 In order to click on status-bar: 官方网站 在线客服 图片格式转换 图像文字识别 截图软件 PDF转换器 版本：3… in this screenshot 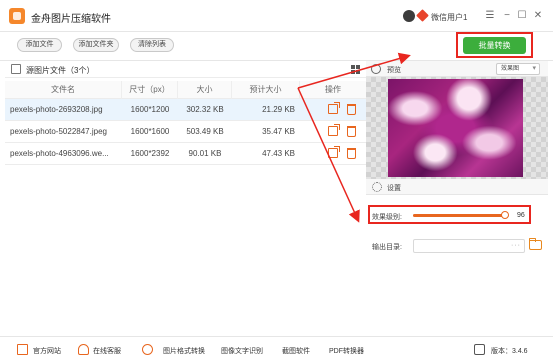, I will do `click(276, 350)`.